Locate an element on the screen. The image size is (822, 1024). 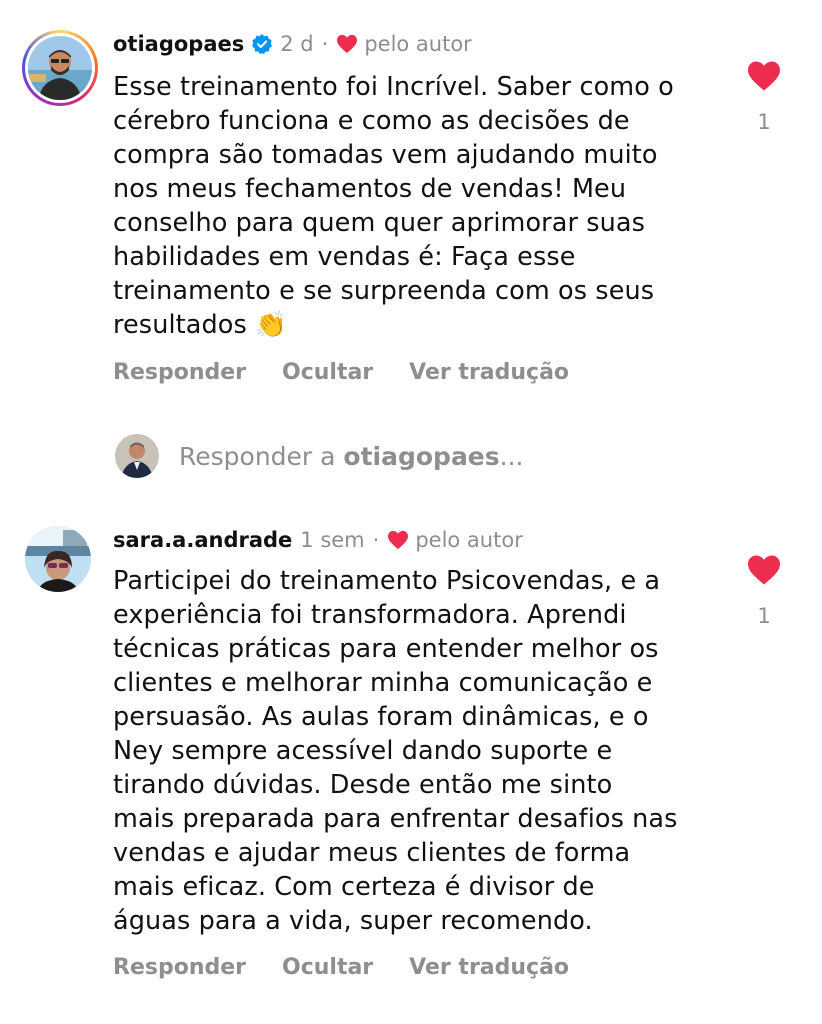
comment-time: 1 sem is located at coordinates (332, 540).